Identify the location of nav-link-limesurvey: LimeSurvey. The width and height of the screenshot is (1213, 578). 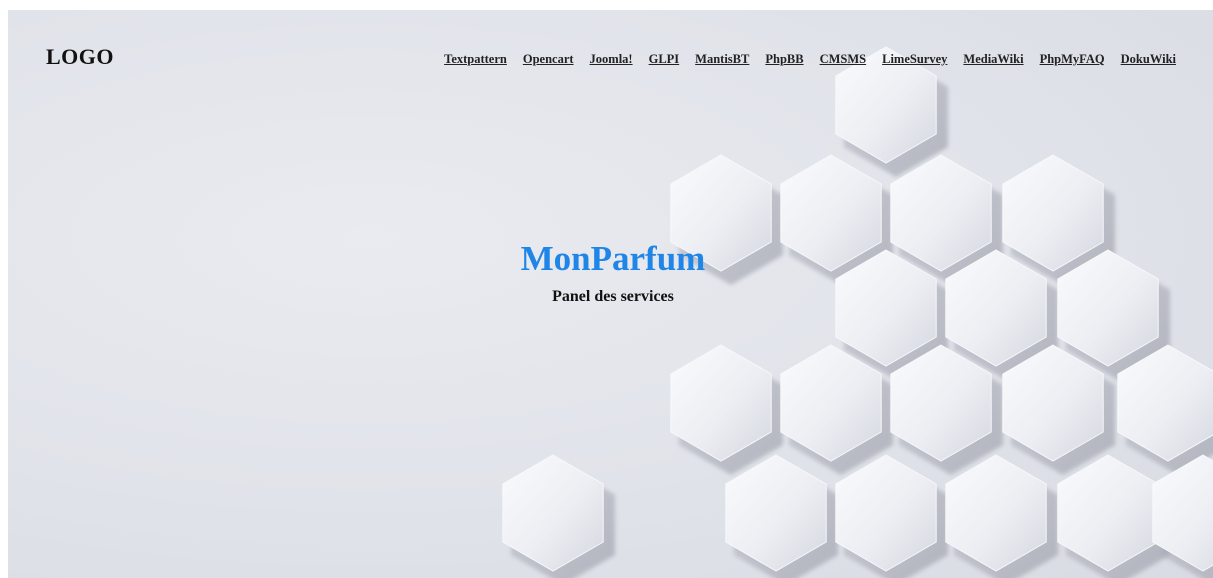
(914, 59).